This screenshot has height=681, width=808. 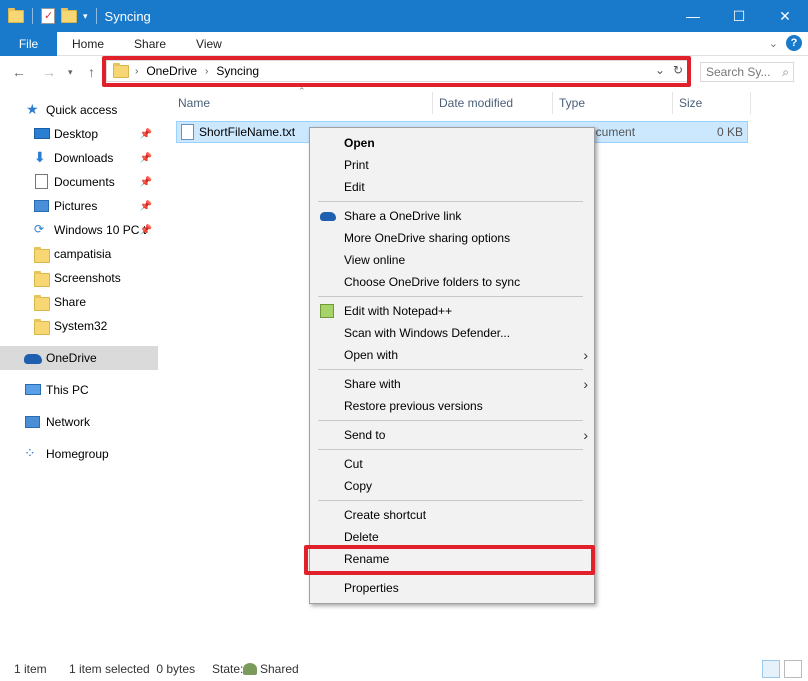 I want to click on pc-icon, so click(x=33, y=389).